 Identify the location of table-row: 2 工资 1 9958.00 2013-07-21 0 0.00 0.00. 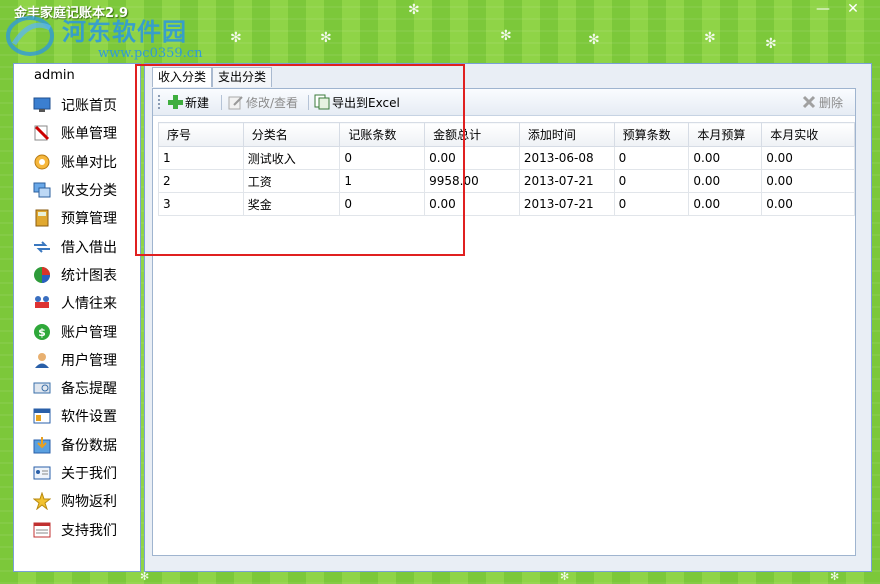
(506, 181).